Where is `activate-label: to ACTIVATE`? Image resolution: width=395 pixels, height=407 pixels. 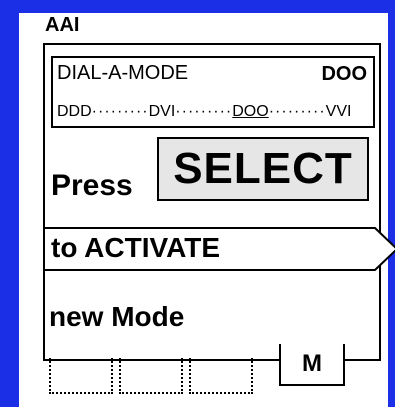 activate-label: to ACTIVATE is located at coordinates (136, 247).